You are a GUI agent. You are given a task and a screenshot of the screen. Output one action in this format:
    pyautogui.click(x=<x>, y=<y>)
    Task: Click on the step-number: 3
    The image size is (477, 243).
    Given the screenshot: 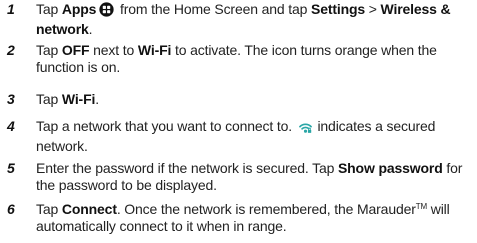 What is the action you would take?
    pyautogui.click(x=11, y=99)
    